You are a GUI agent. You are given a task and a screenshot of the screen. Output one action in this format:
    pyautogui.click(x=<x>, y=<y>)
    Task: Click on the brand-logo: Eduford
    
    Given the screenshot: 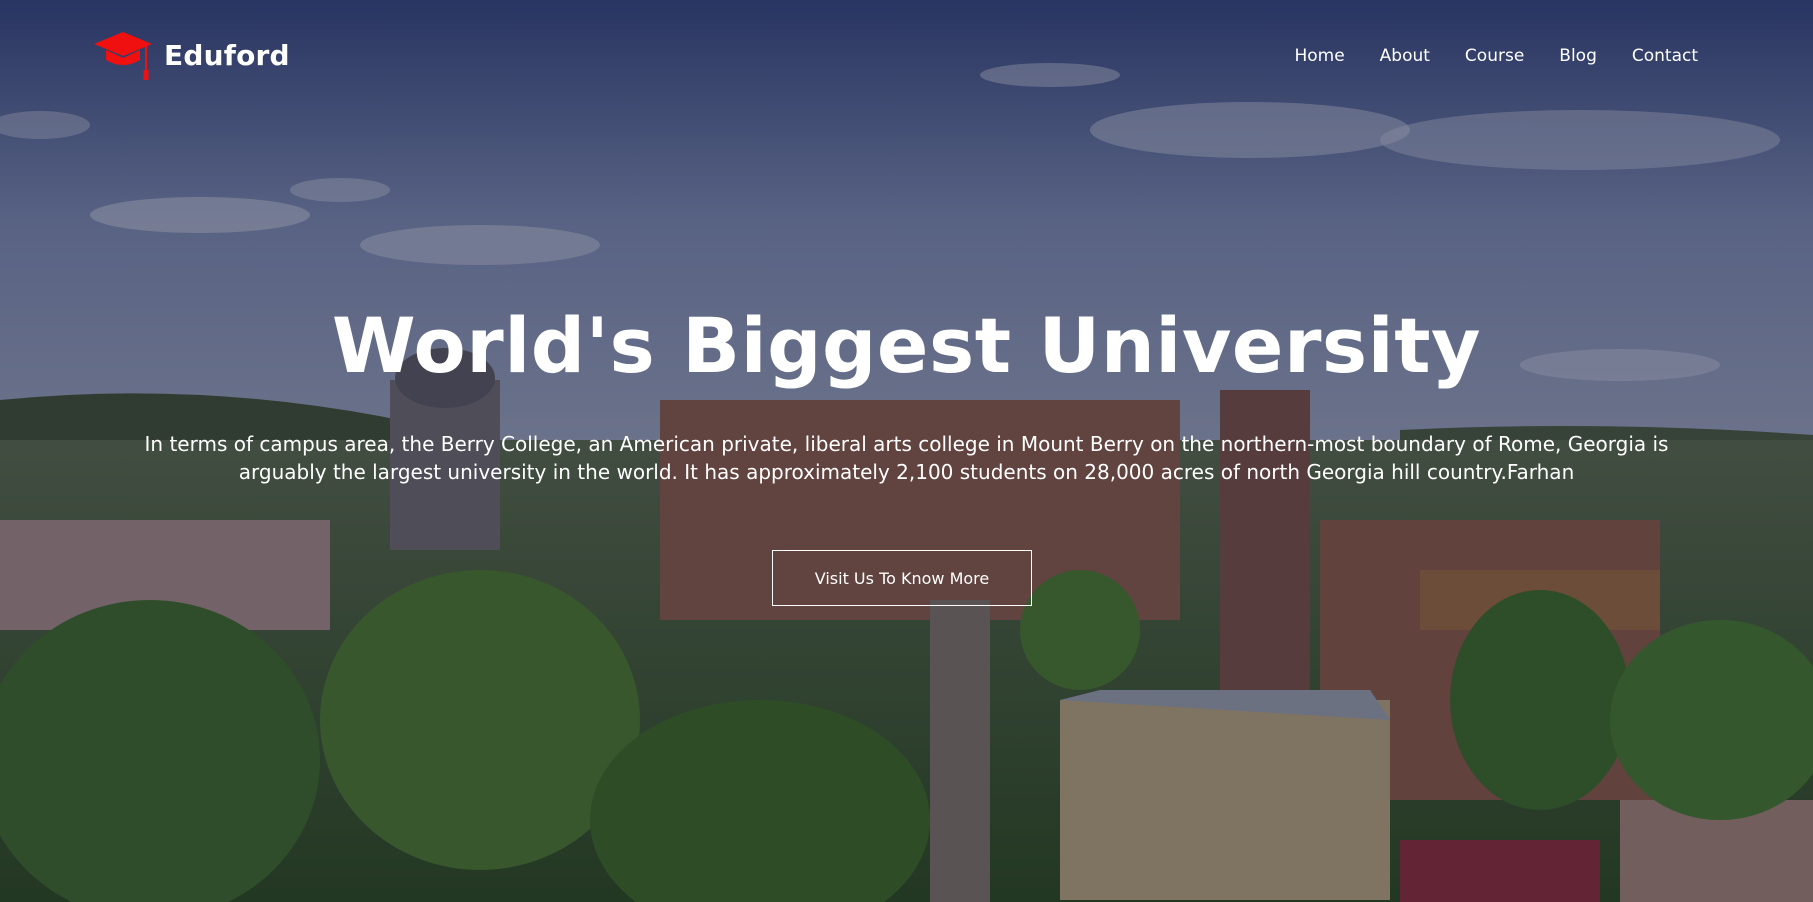 What is the action you would take?
    pyautogui.click(x=191, y=55)
    